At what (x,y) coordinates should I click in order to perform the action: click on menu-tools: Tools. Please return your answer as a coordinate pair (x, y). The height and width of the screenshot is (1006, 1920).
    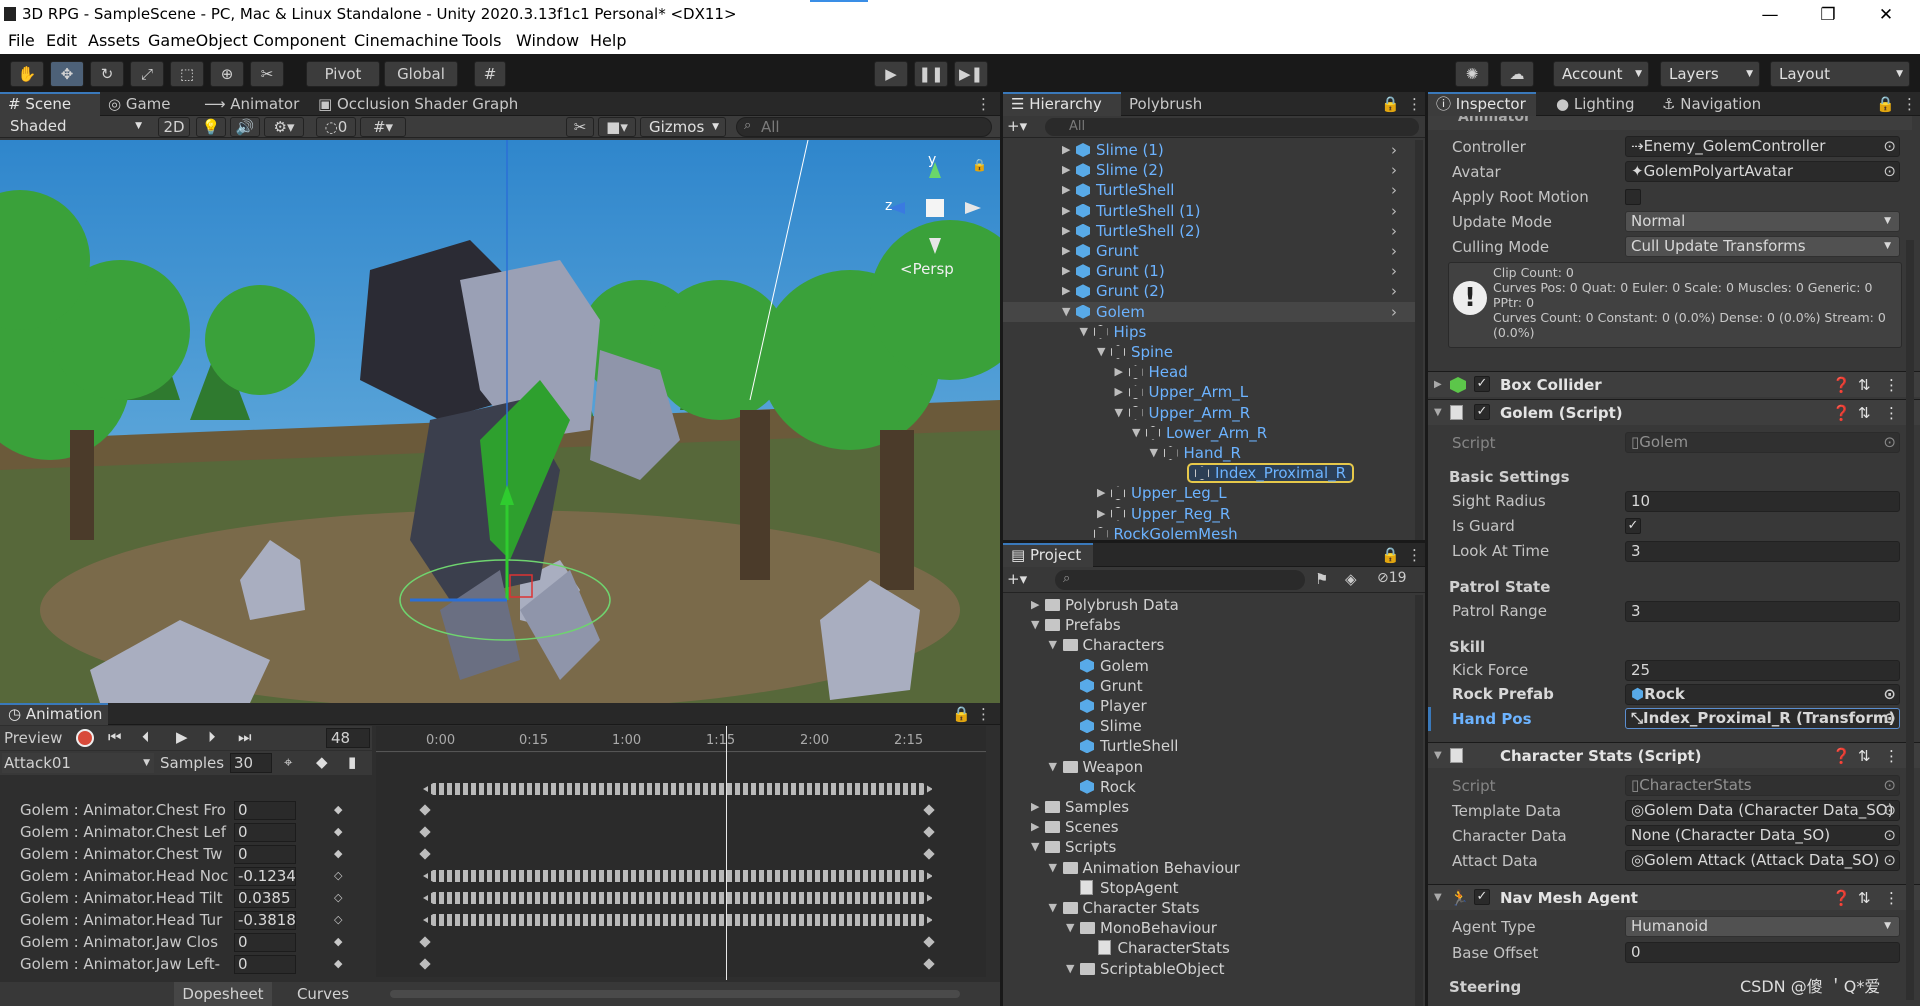
    Looking at the image, I should click on (481, 40).